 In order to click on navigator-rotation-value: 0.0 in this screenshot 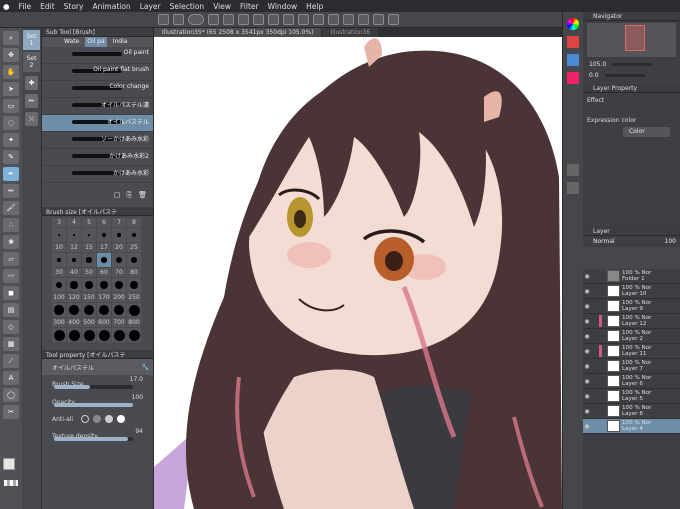, I will do `click(594, 75)`.